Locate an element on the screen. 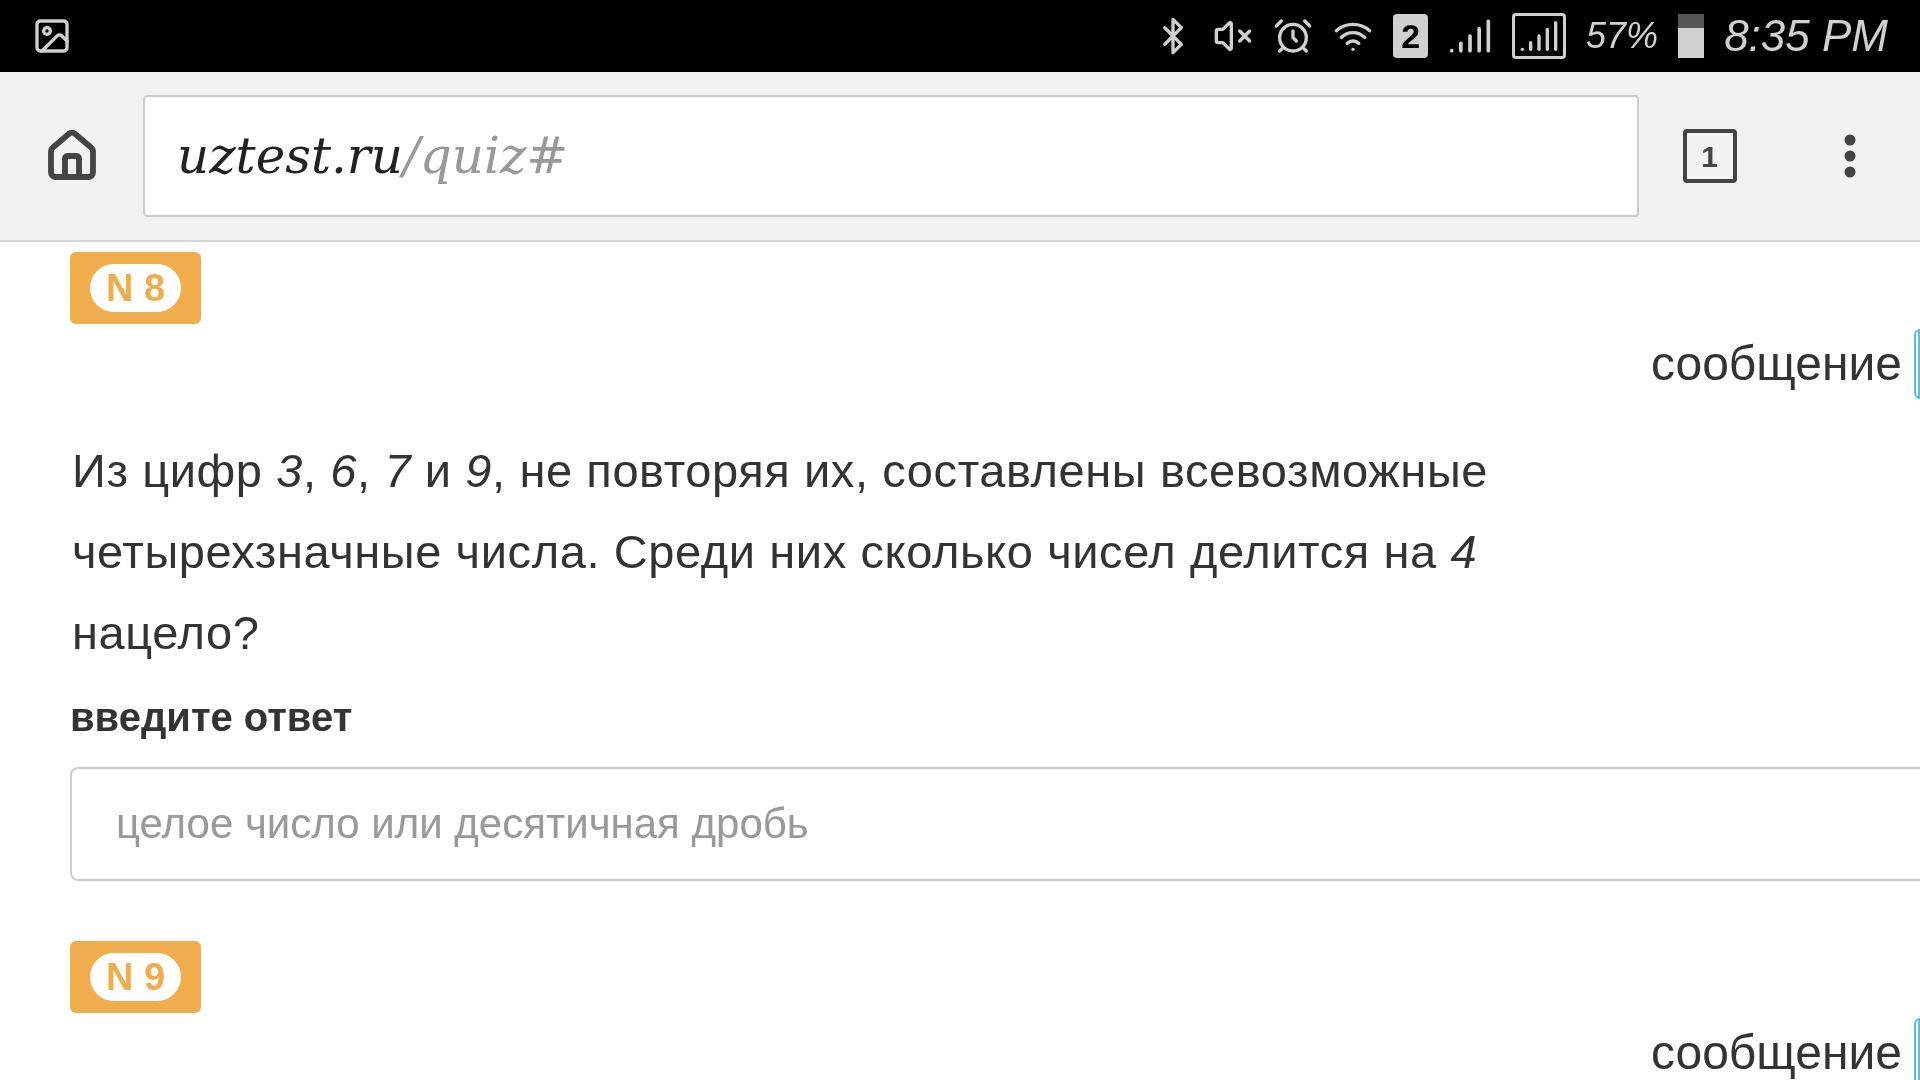  url-field: uztest.ru/quiz# is located at coordinates (891, 156).